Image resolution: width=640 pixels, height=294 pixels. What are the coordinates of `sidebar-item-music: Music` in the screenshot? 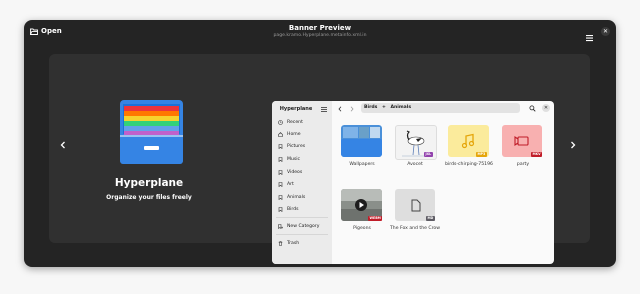 It's located at (289, 159).